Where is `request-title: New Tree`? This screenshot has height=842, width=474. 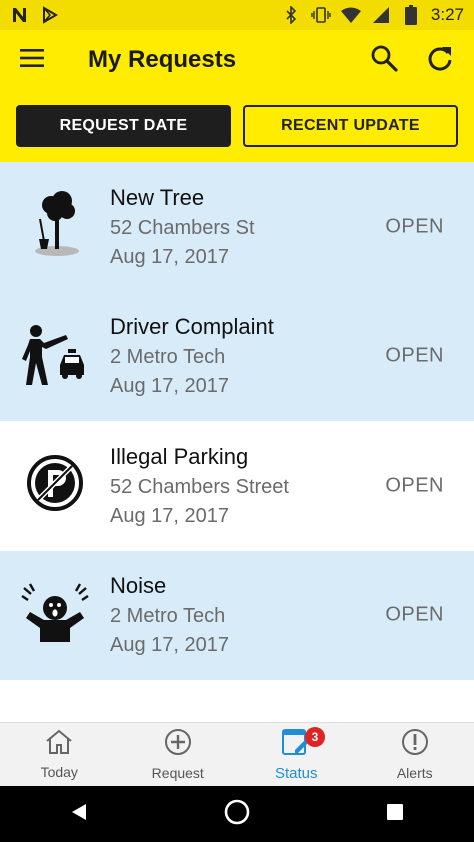
request-title: New Tree is located at coordinates (157, 197).